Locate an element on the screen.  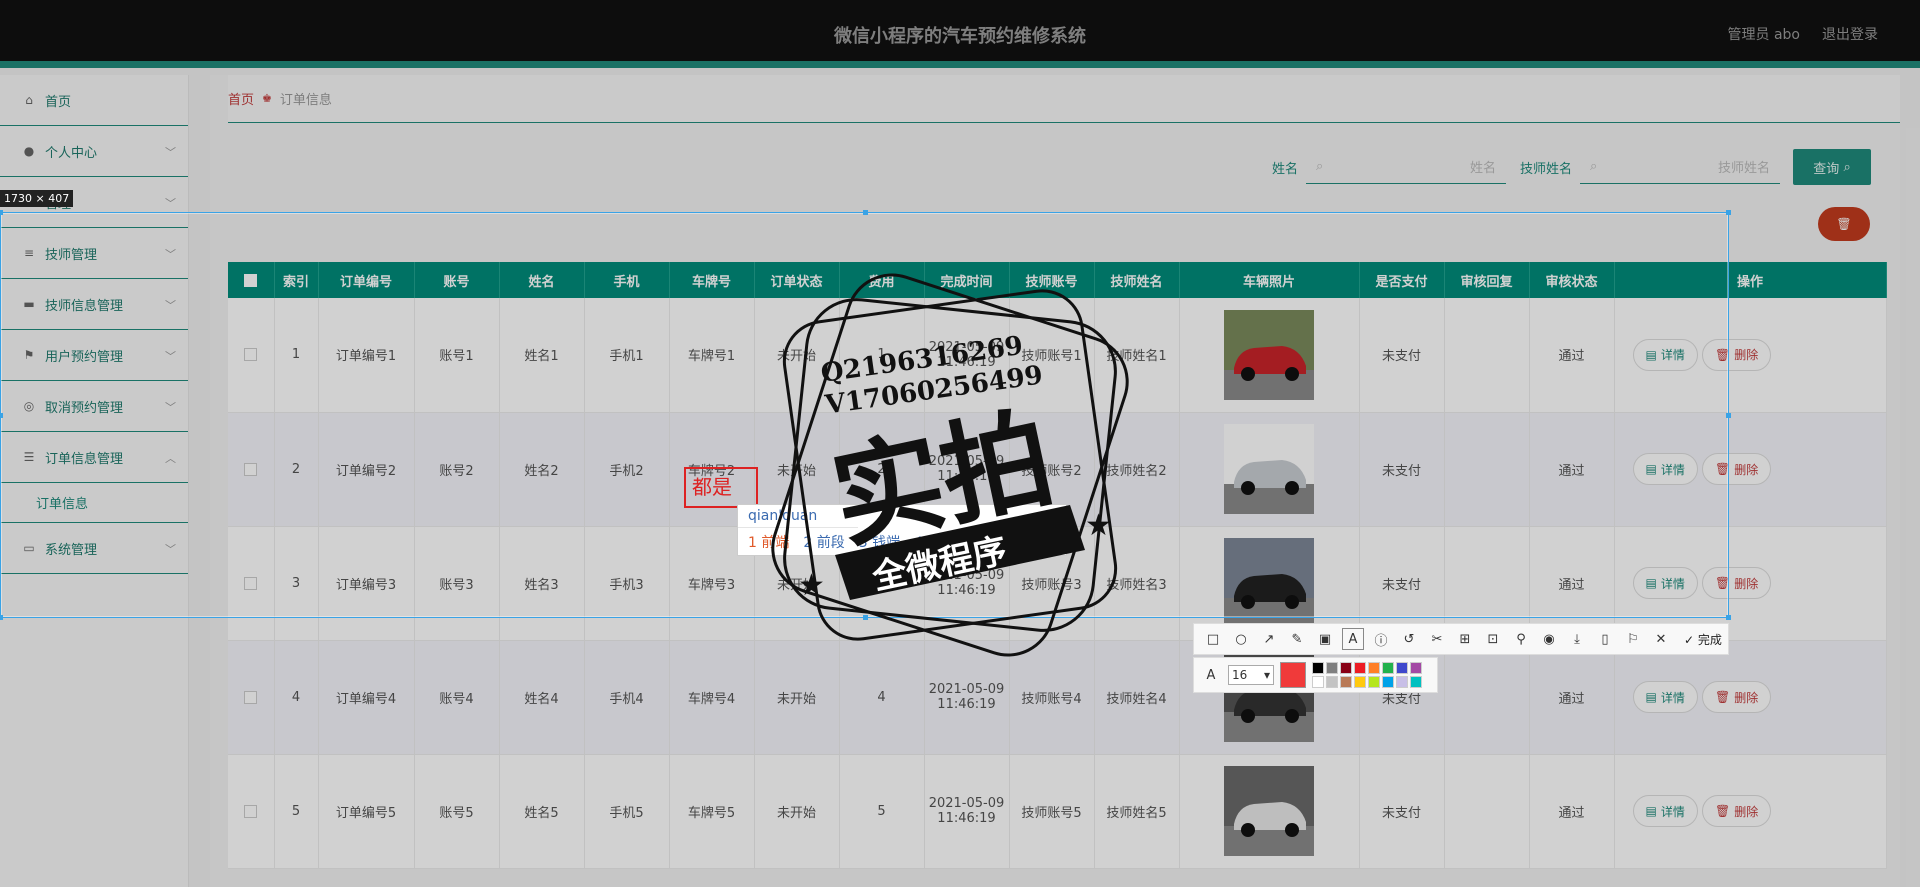
query-button: 查询 ⌕ is located at coordinates (1832, 167).